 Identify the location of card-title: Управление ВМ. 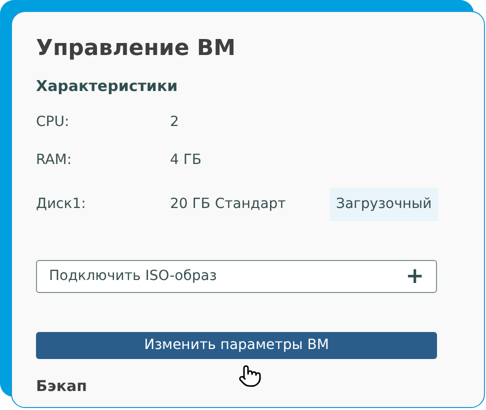
(136, 49).